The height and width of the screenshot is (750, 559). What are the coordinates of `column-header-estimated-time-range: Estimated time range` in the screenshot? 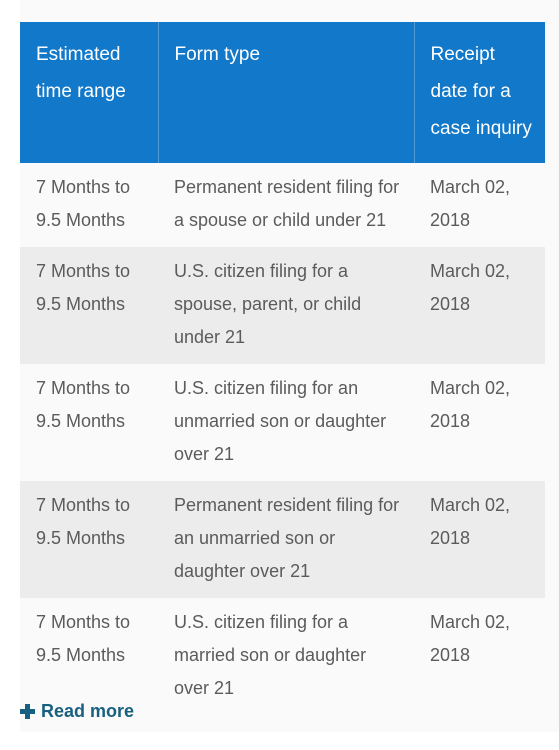 It's located at (89, 92).